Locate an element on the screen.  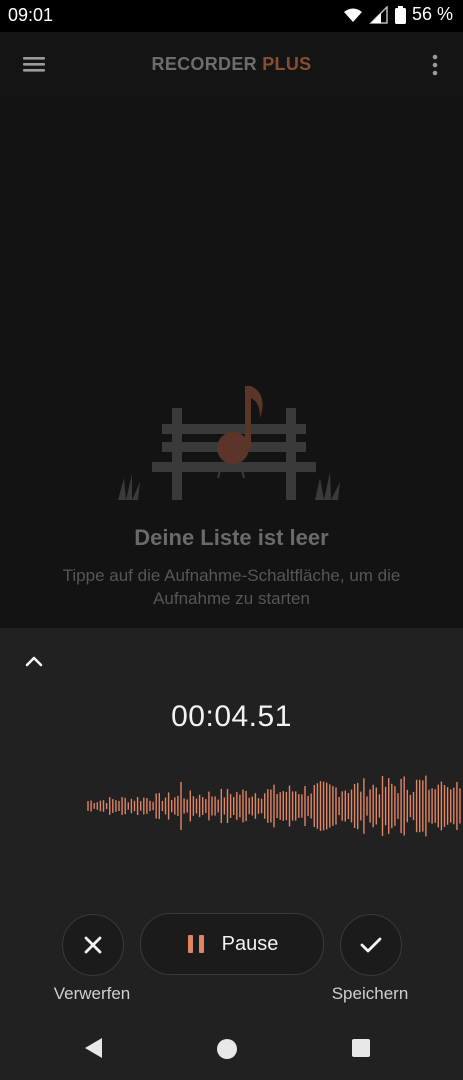
app-title-accent: PLUS is located at coordinates (287, 64).